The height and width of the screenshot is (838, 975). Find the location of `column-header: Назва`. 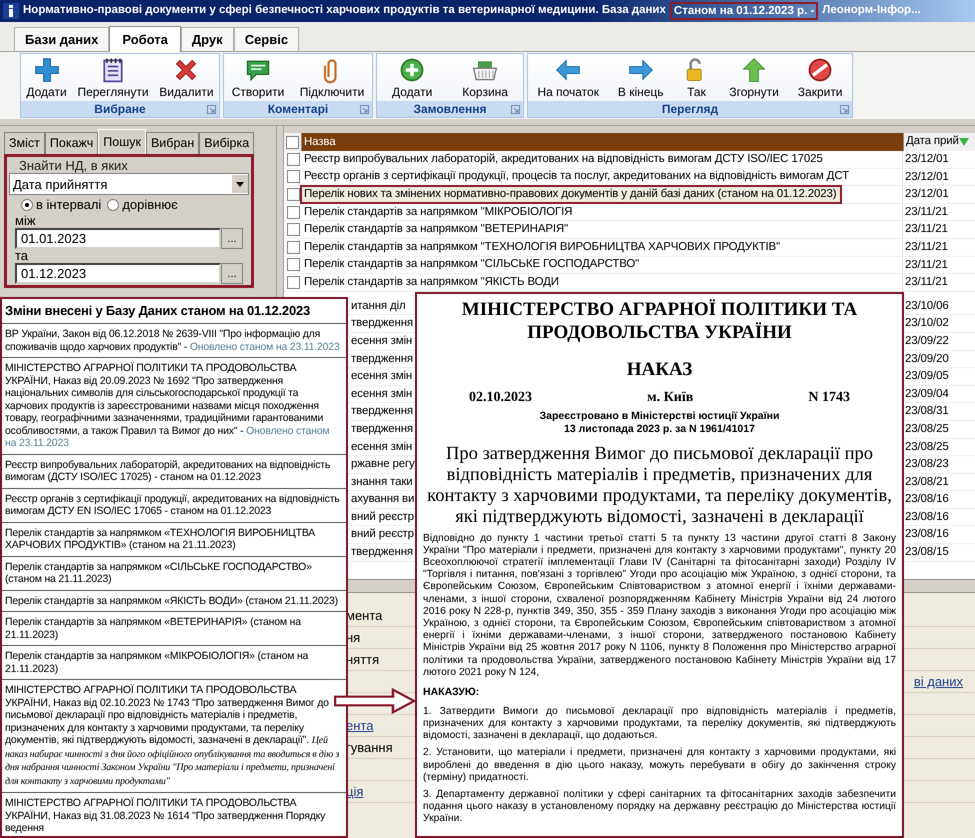

column-header: Назва is located at coordinates (602, 142).